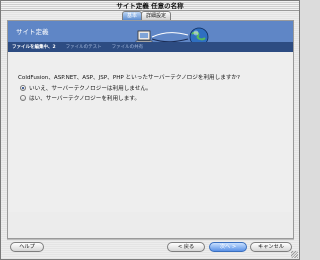 The width and height of the screenshot is (320, 260). What do you see at coordinates (271, 247) in the screenshot?
I see `cancel-button: キャンセル` at bounding box center [271, 247].